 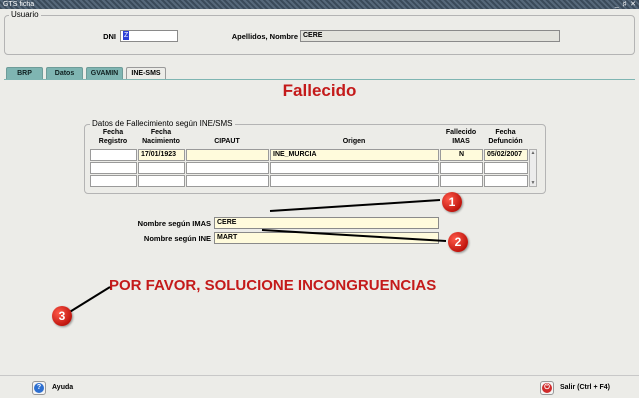 What do you see at coordinates (162, 123) in the screenshot?
I see `fallecimiento-group-label: Datos de Fallecimiento según INE/SMS` at bounding box center [162, 123].